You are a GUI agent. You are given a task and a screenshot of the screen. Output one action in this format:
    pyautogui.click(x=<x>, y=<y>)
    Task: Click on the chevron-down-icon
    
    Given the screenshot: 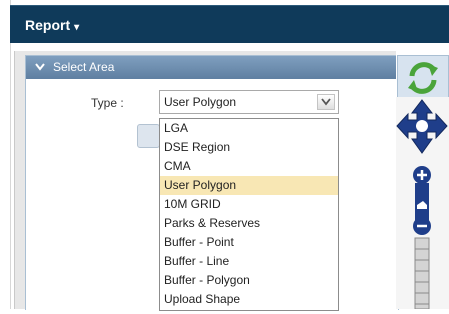 What is the action you would take?
    pyautogui.click(x=41, y=68)
    